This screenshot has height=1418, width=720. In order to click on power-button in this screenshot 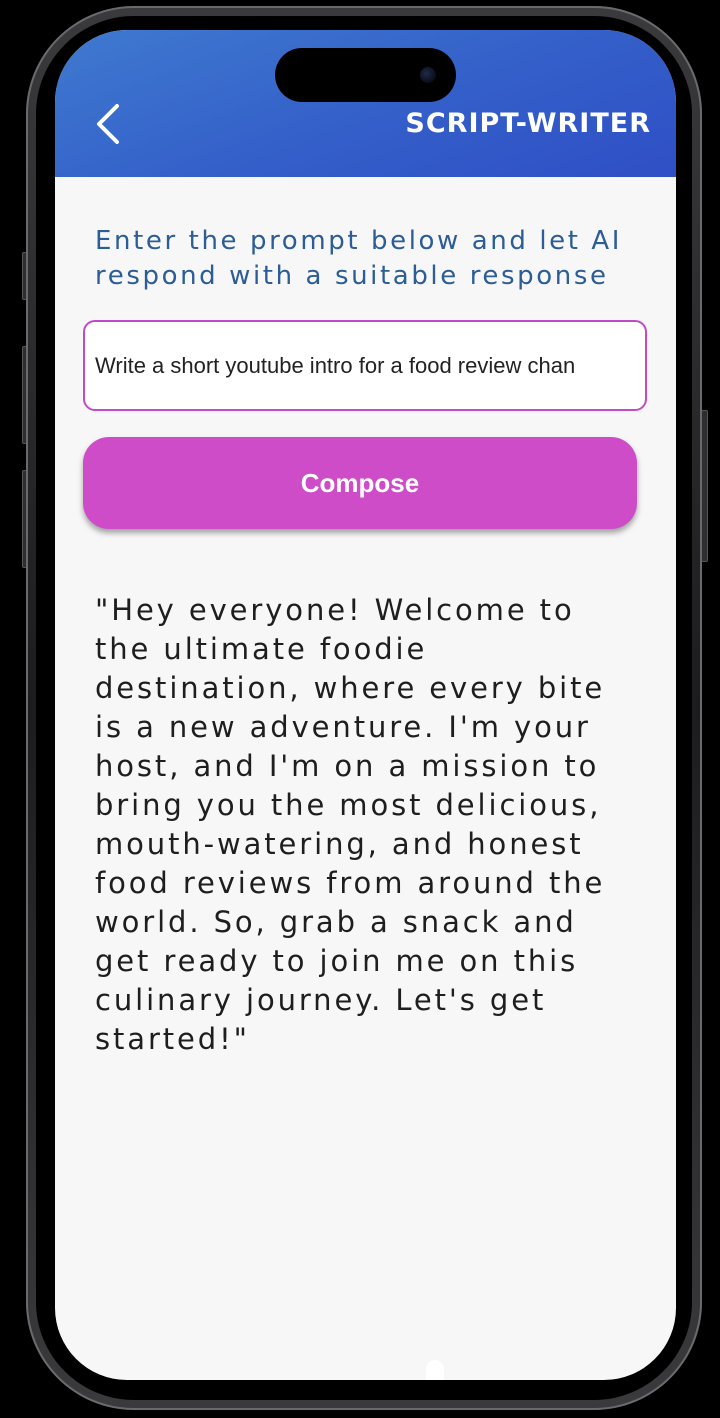, I will do `click(704, 486)`.